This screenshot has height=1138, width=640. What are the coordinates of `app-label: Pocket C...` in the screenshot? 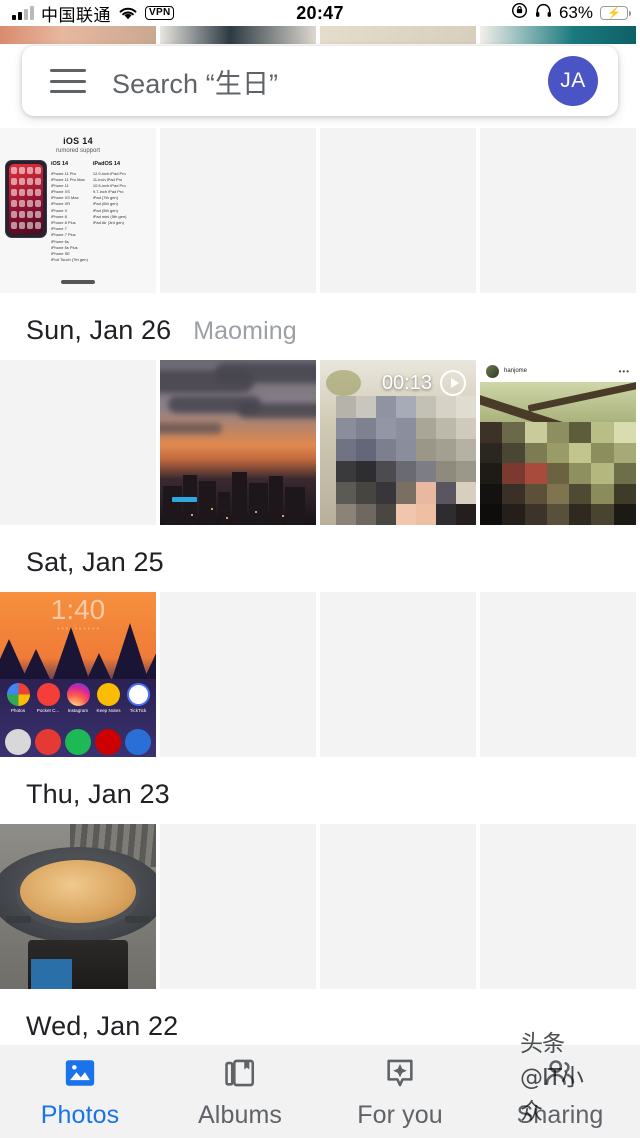 It's located at (48, 710).